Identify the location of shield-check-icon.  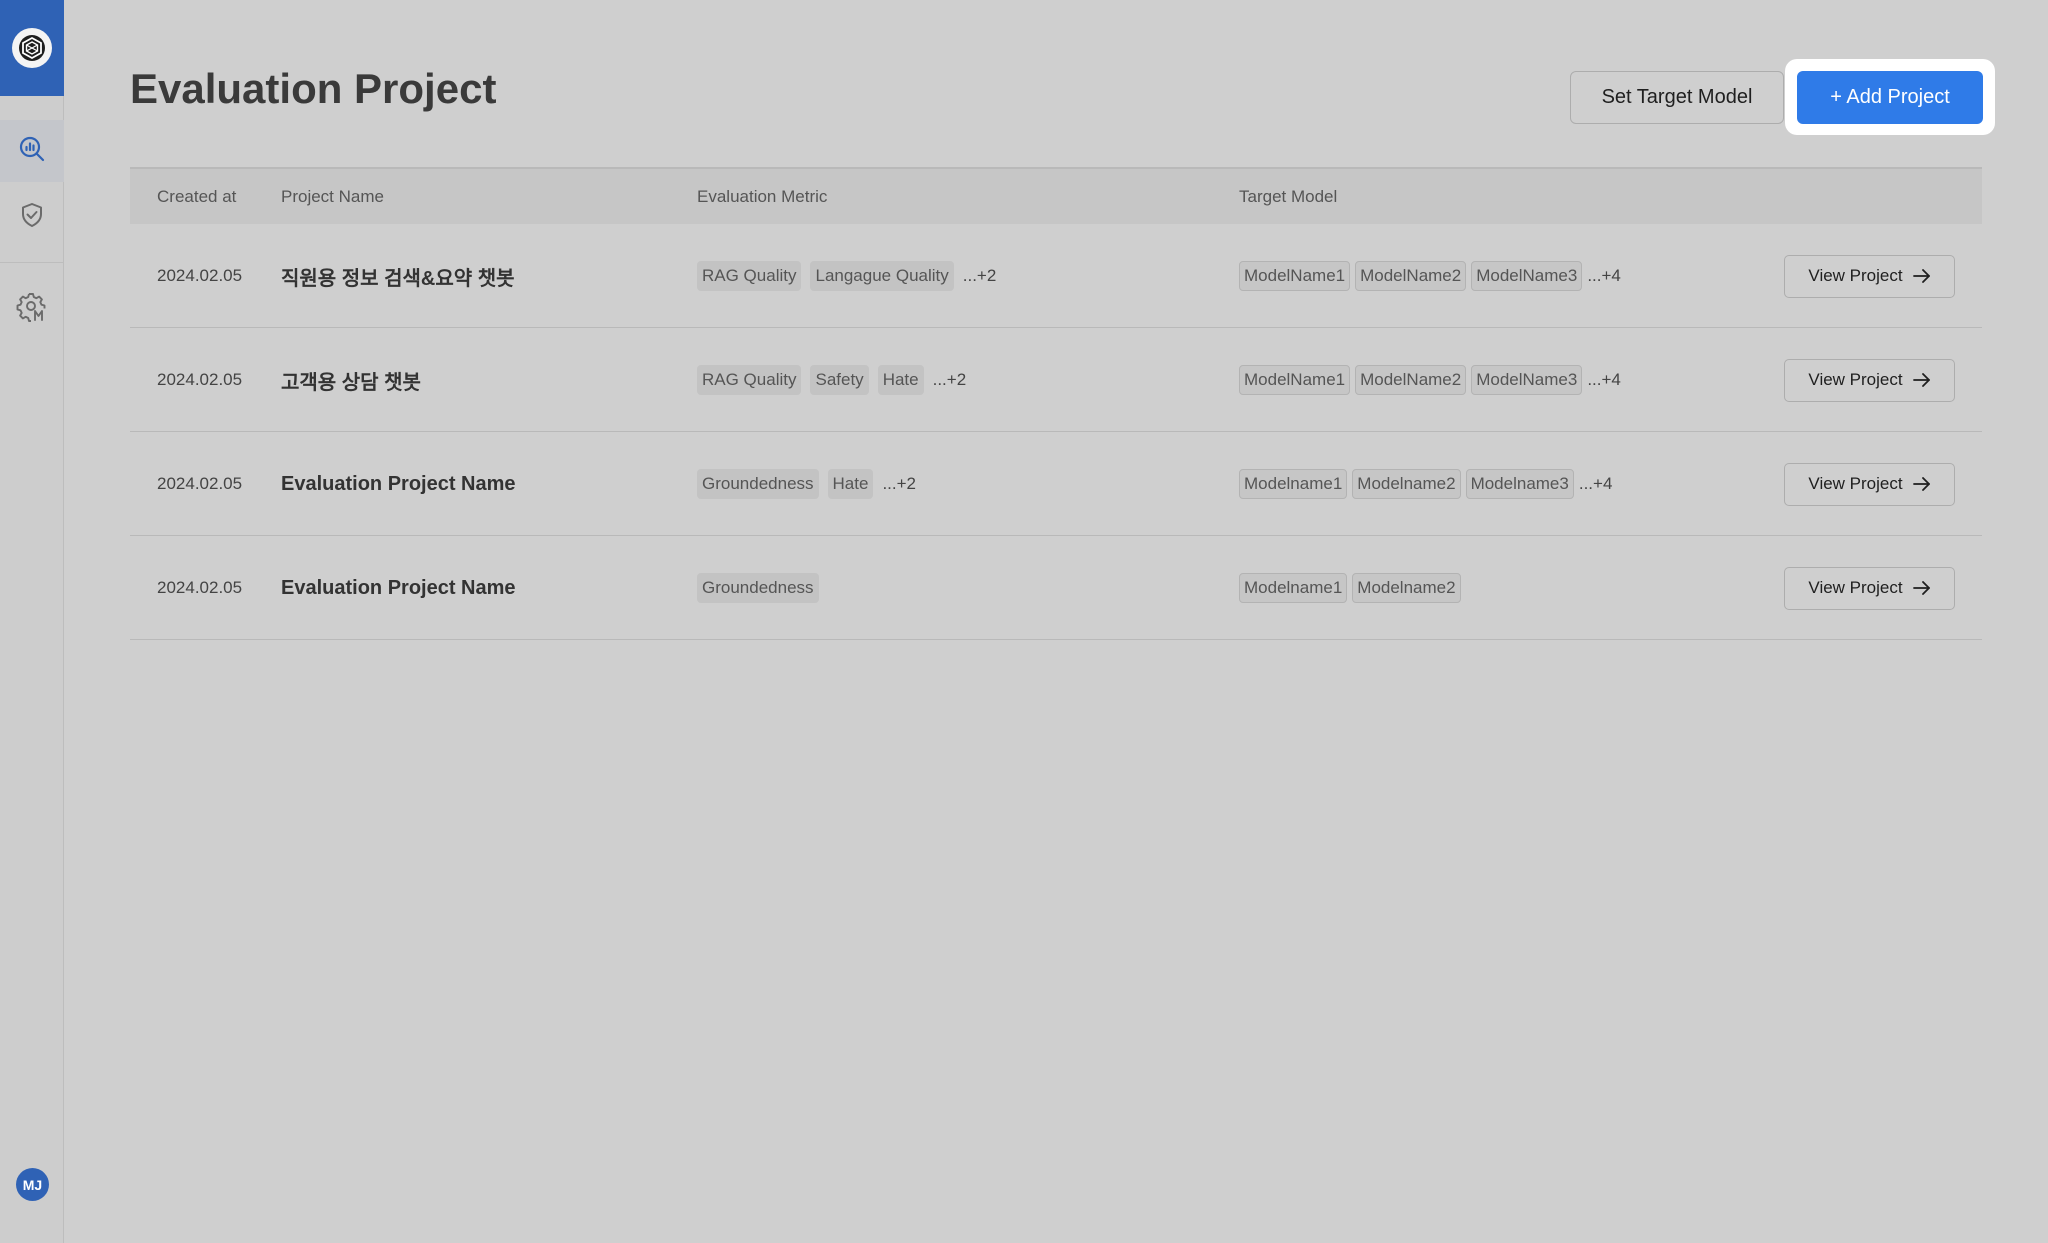
(32, 217).